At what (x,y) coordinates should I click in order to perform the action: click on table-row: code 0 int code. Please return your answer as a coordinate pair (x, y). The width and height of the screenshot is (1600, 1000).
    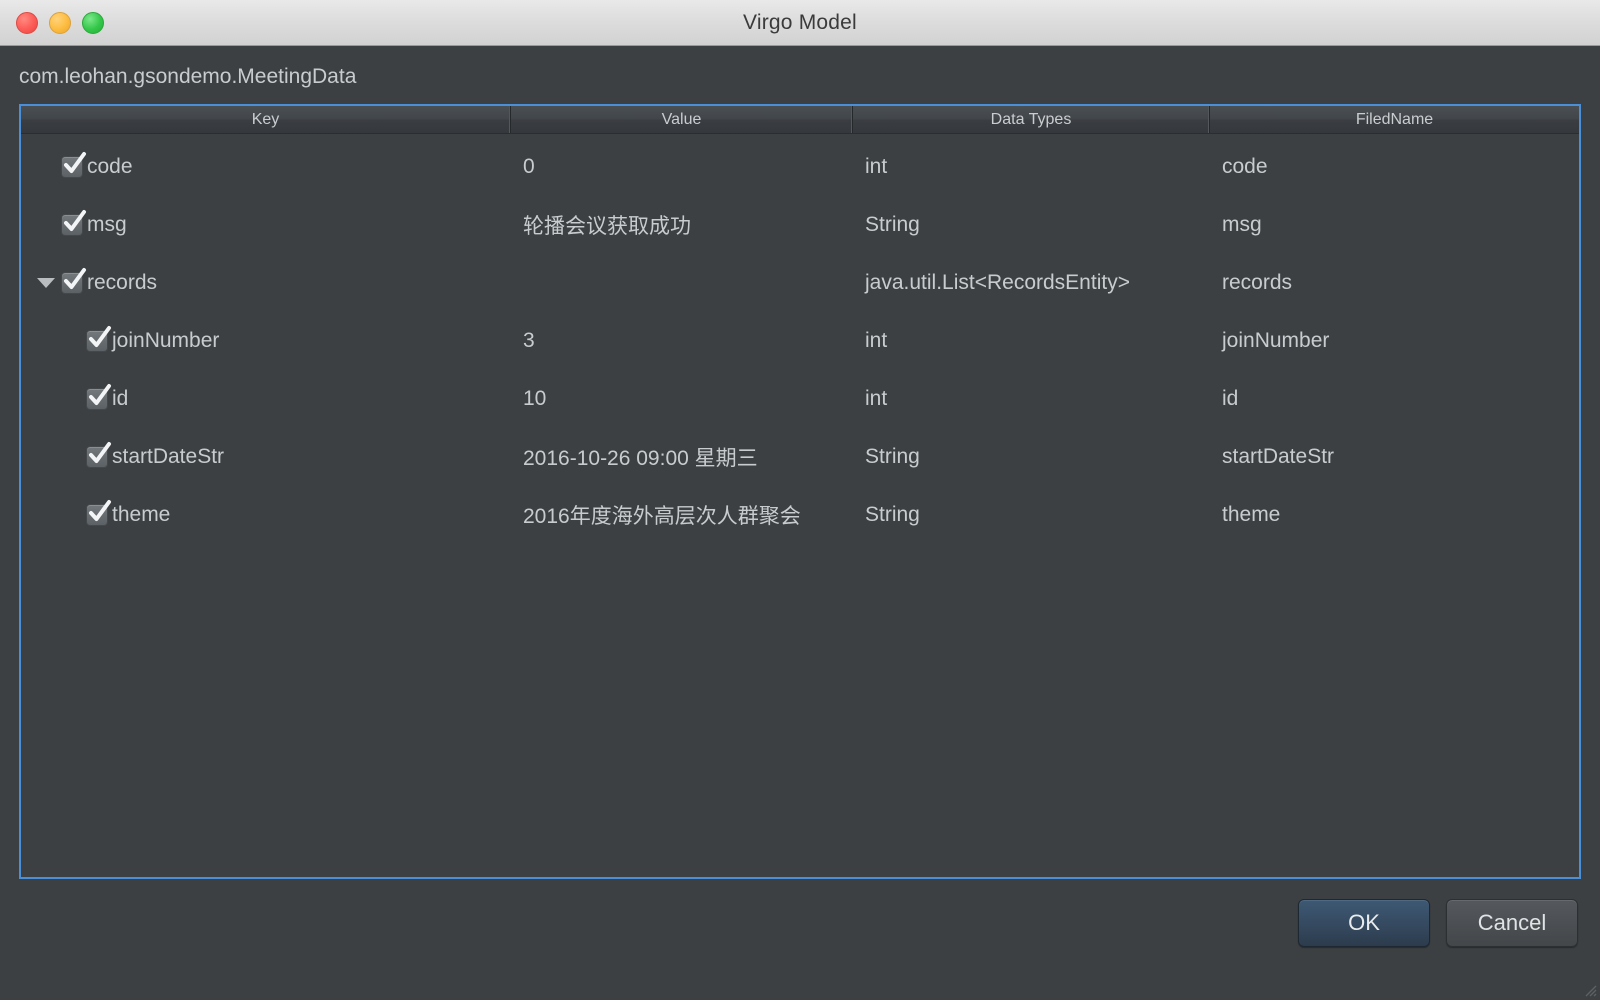
    Looking at the image, I should click on (800, 167).